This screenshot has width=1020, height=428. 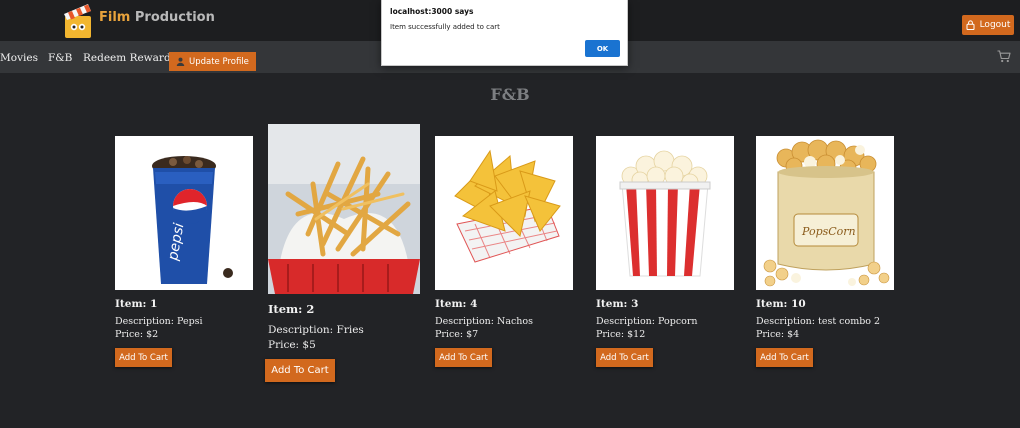 What do you see at coordinates (484, 321) in the screenshot?
I see `product-description: Description: Nachos` at bounding box center [484, 321].